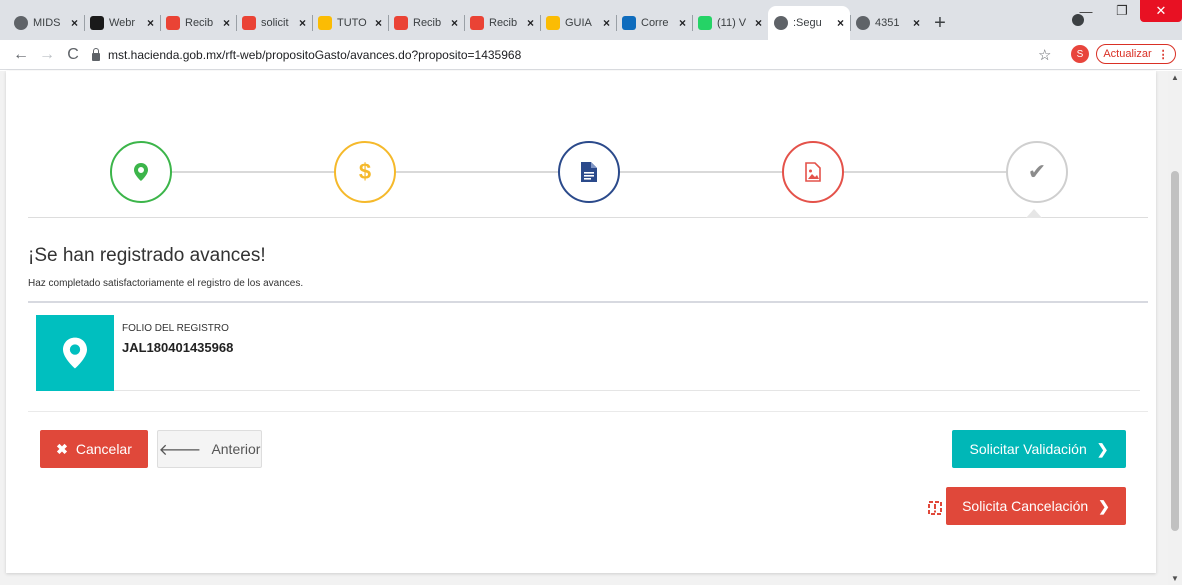 This screenshot has width=1182, height=585. What do you see at coordinates (178, 347) in the screenshot?
I see `folio-value: JAL180401435968` at bounding box center [178, 347].